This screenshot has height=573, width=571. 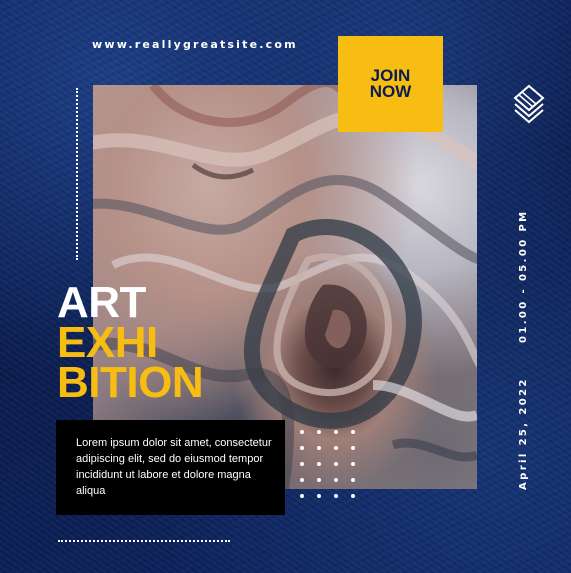 What do you see at coordinates (144, 541) in the screenshot?
I see `horizontal-dotted-line` at bounding box center [144, 541].